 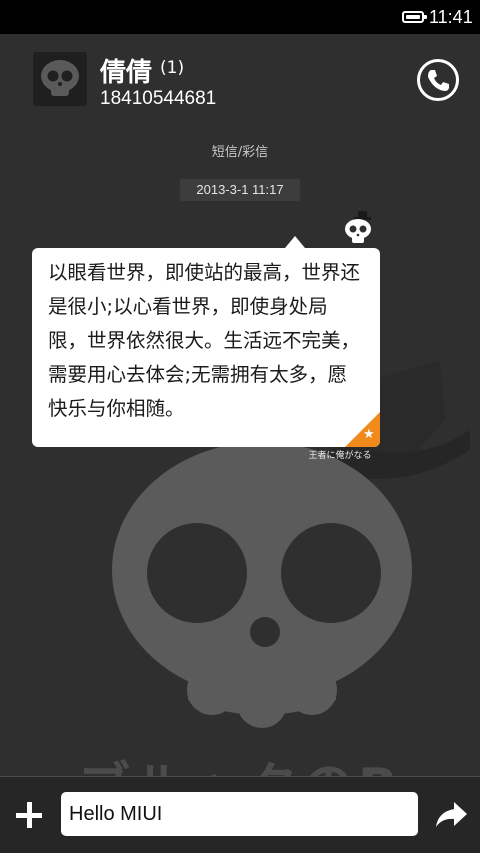 What do you see at coordinates (295, 242) in the screenshot?
I see `bubble-tail` at bounding box center [295, 242].